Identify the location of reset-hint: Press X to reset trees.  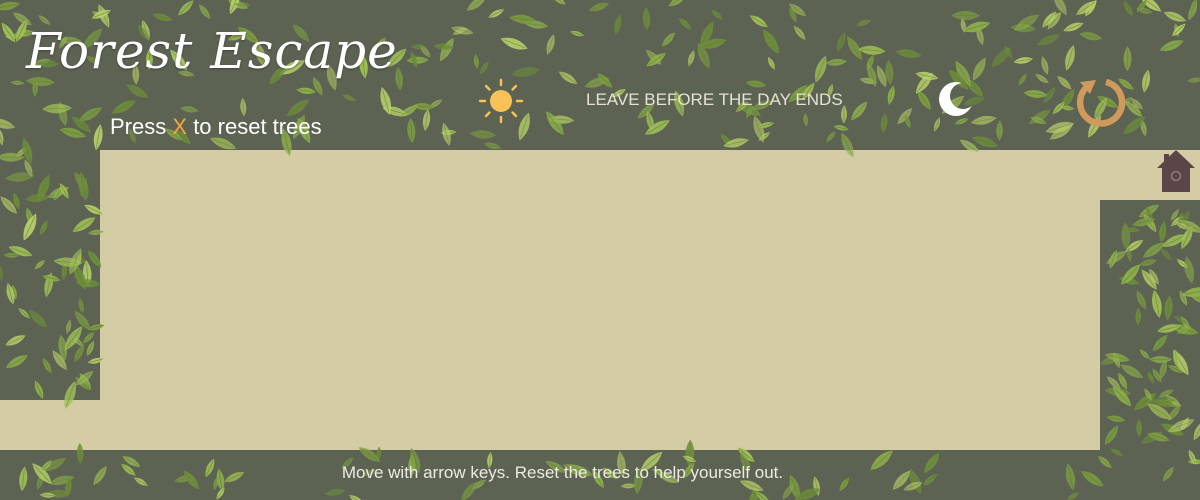
(216, 127).